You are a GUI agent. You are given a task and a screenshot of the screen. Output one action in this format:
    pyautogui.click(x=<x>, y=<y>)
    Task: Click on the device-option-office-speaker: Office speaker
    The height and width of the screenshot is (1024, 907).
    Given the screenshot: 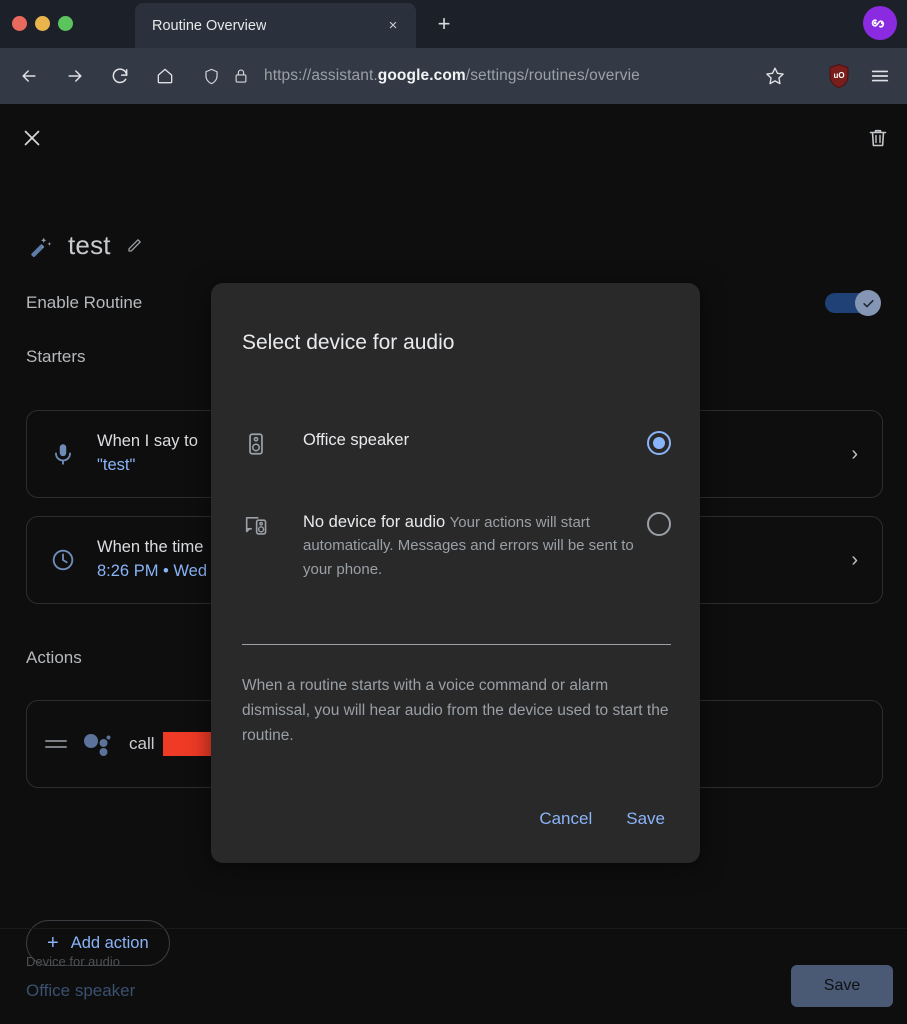 What is the action you would take?
    pyautogui.click(x=456, y=444)
    